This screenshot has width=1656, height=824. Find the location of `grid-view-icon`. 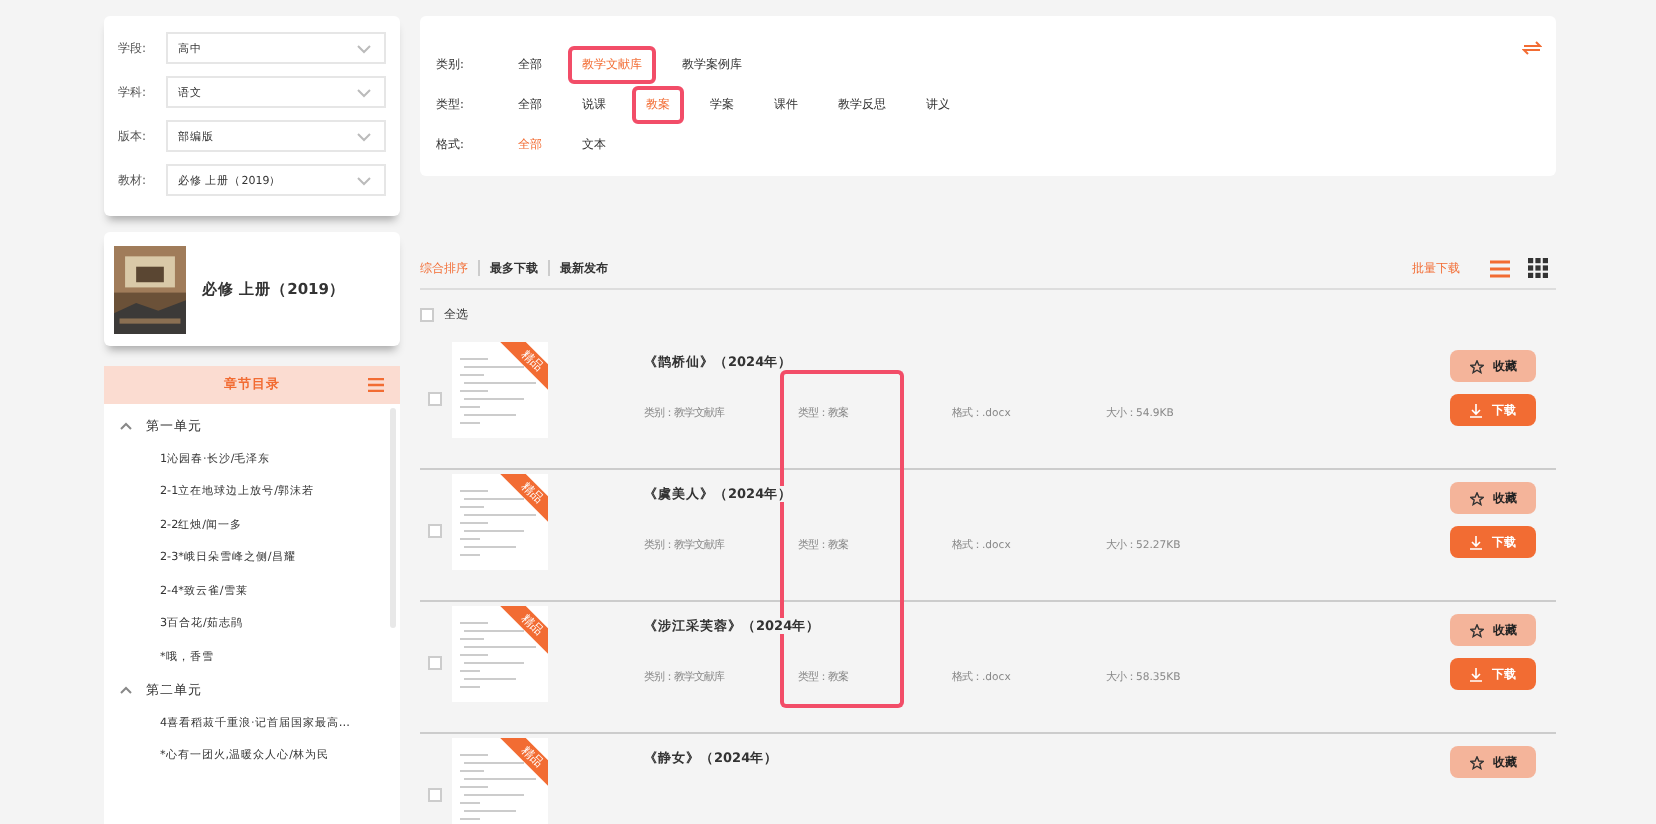

grid-view-icon is located at coordinates (1538, 268).